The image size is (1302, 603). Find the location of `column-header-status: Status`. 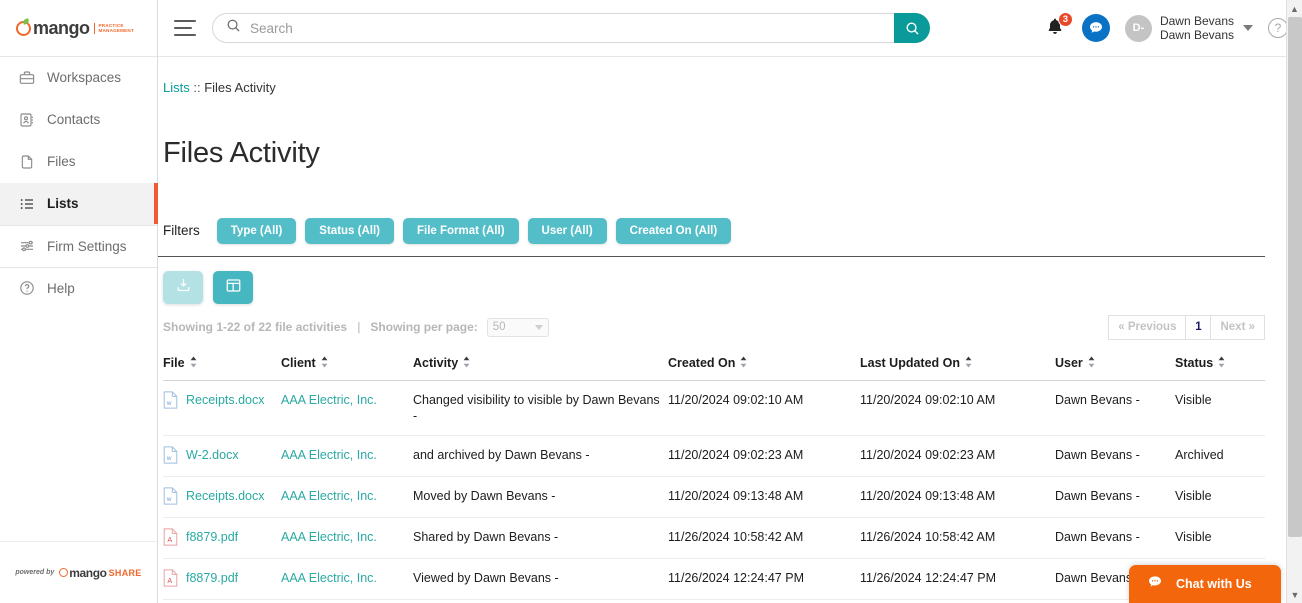

column-header-status: Status is located at coordinates (1220, 367).